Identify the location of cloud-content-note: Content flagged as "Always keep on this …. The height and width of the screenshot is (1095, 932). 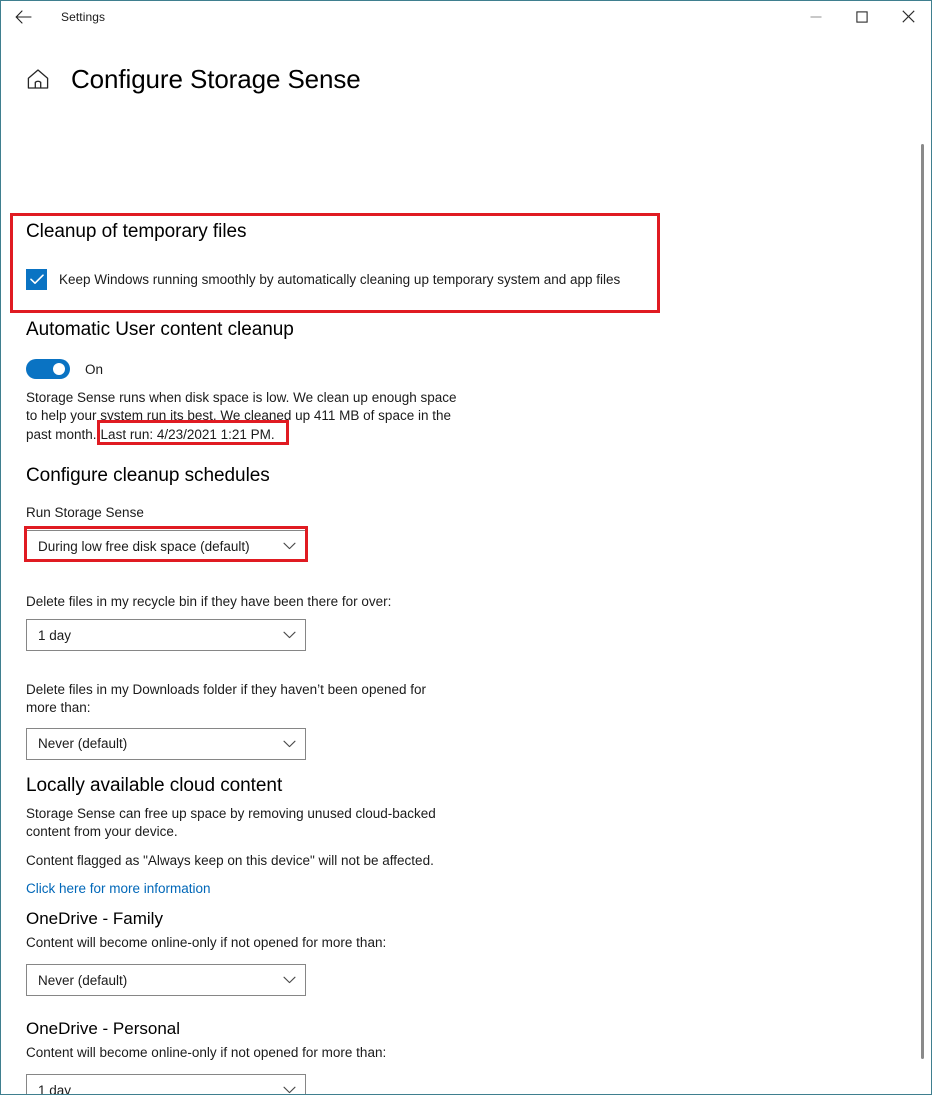
(230, 860).